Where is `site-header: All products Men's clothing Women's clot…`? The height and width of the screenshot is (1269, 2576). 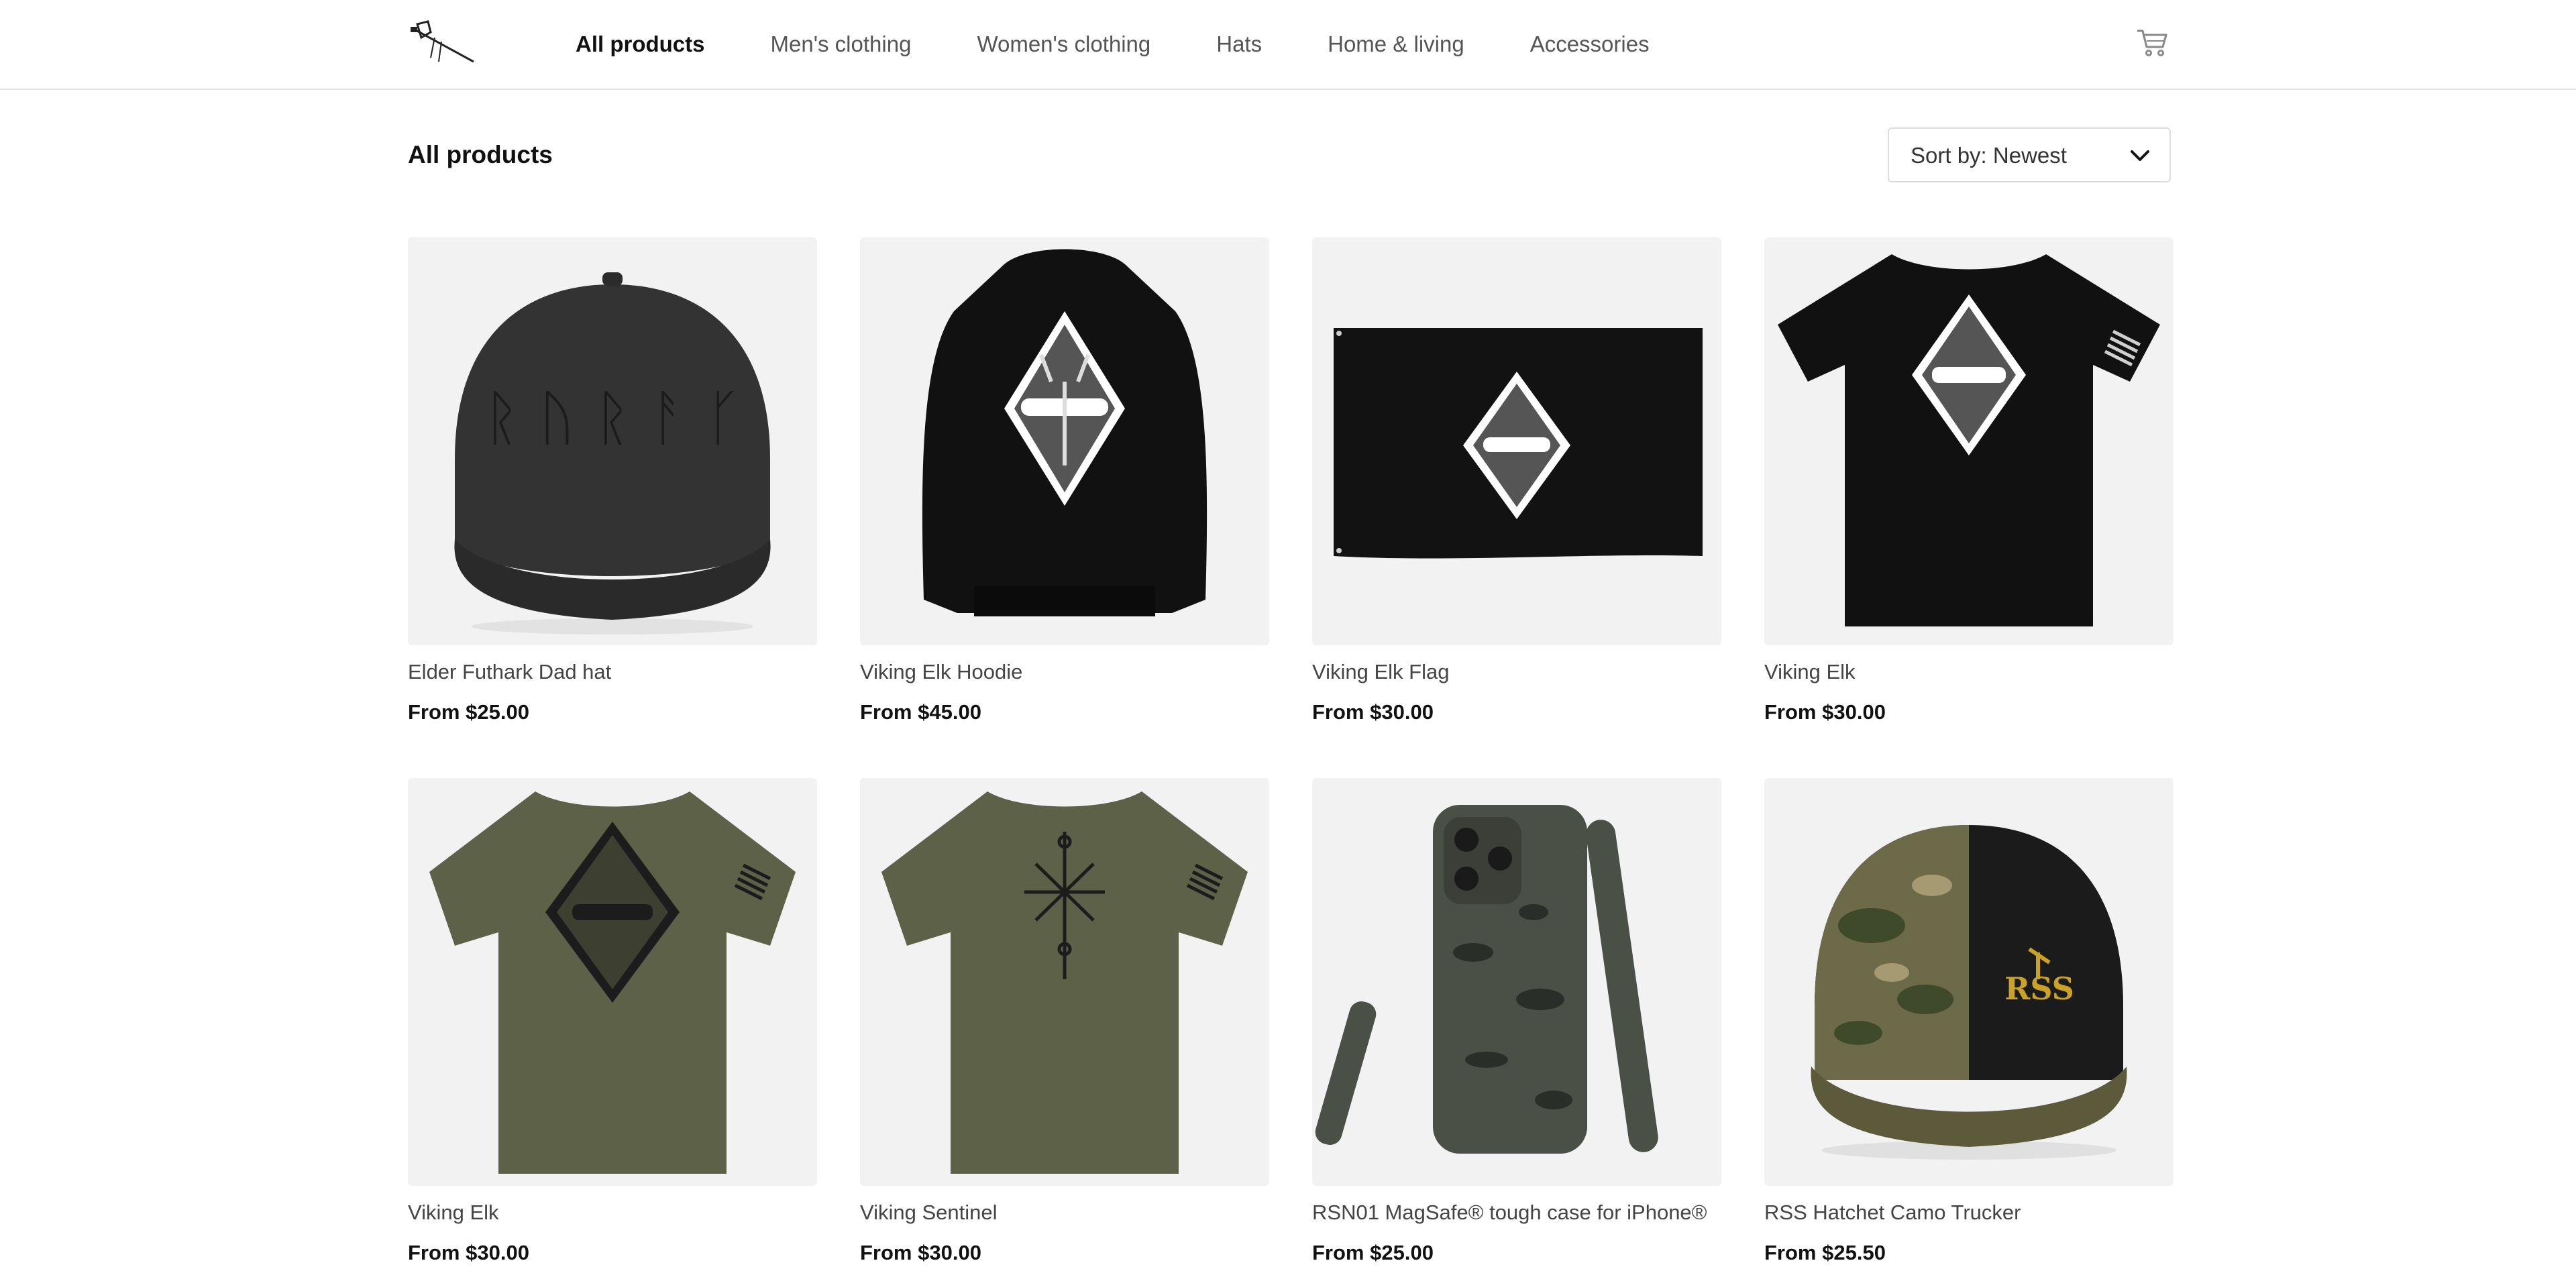
site-header: All products Men's clothing Women's clot… is located at coordinates (1288, 45).